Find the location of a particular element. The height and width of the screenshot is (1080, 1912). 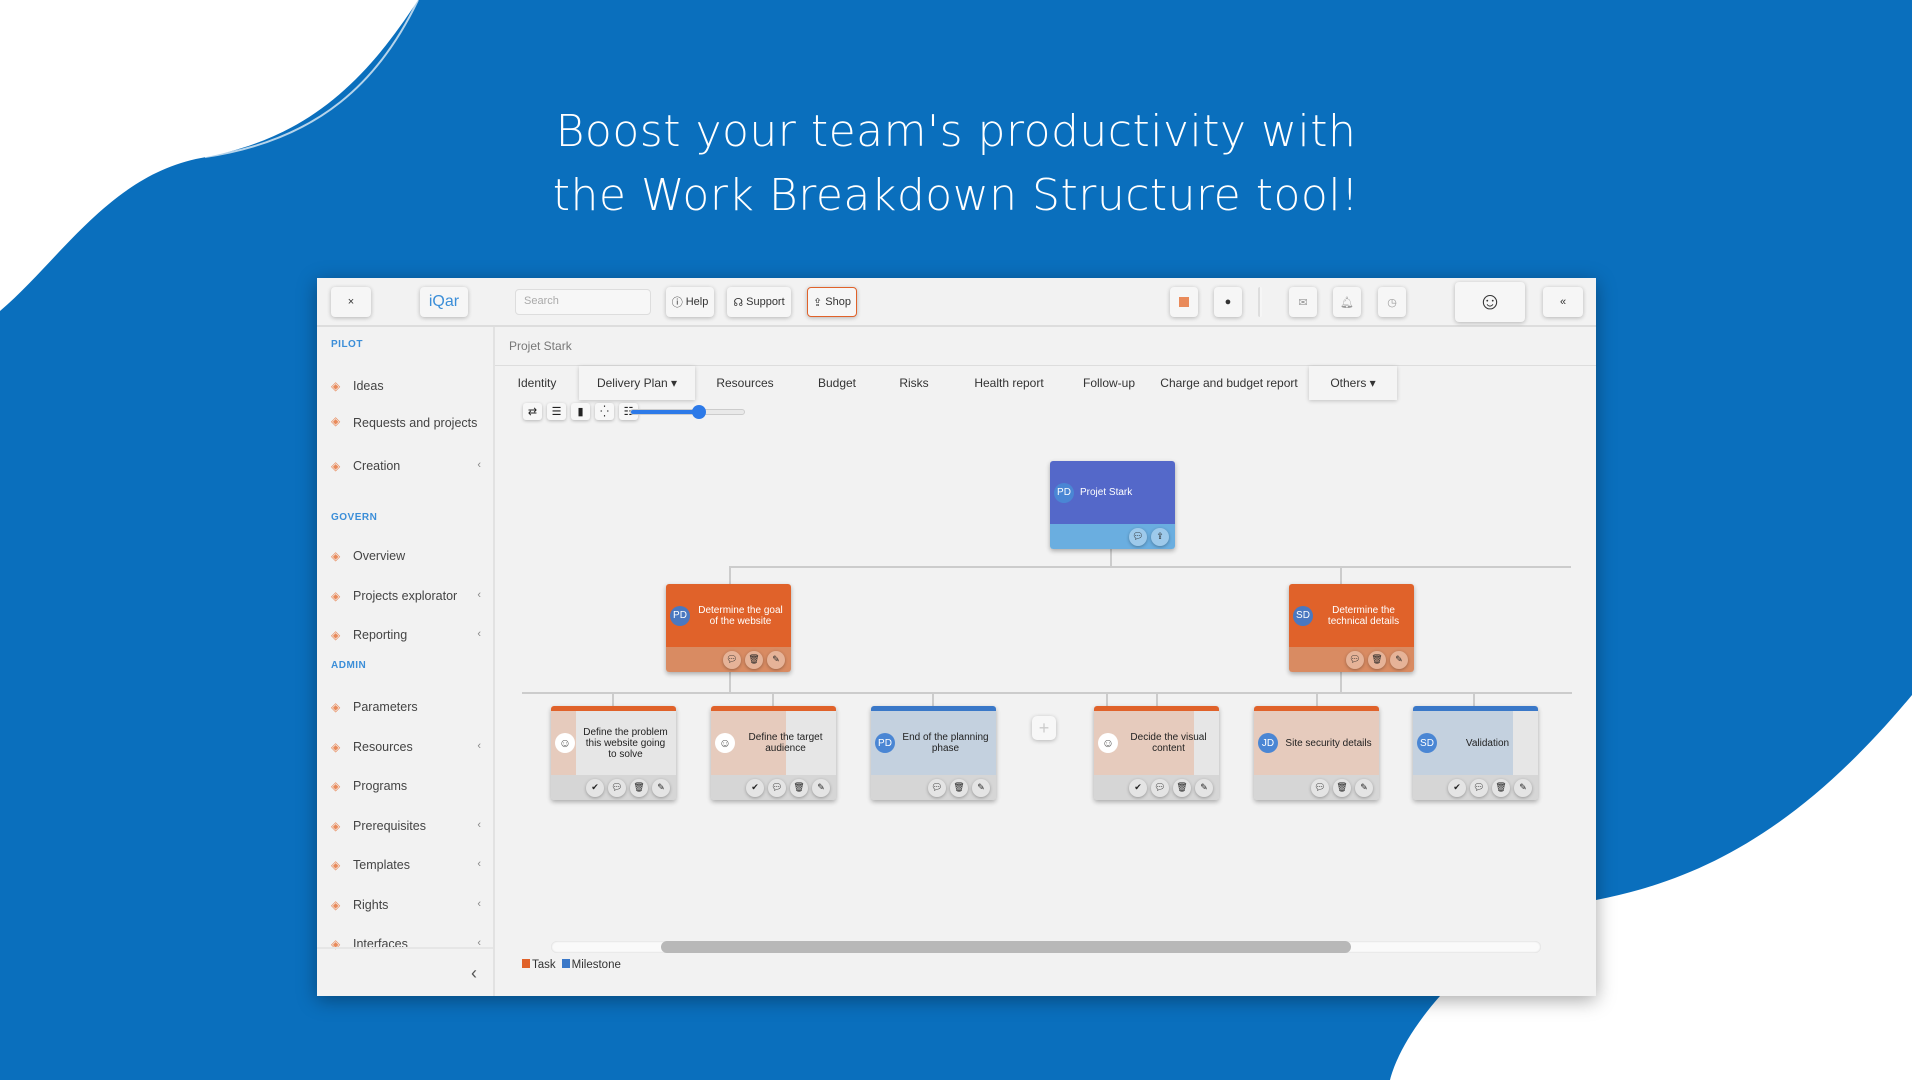

flag-button is located at coordinates (1184, 302).